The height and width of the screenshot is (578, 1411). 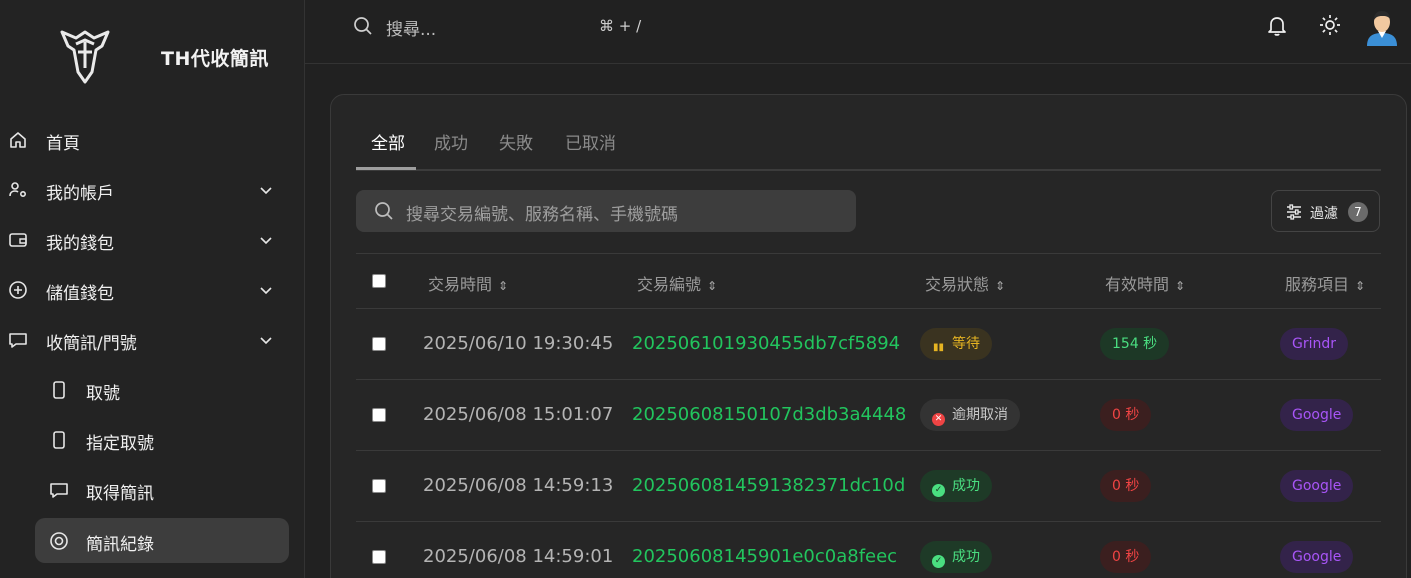 I want to click on table-header: 交易時間 ⇕ 交易編號 ⇕ 交易狀態 ⇕ 有效時間 ⇕ 服務項目 ⇕, so click(x=868, y=281).